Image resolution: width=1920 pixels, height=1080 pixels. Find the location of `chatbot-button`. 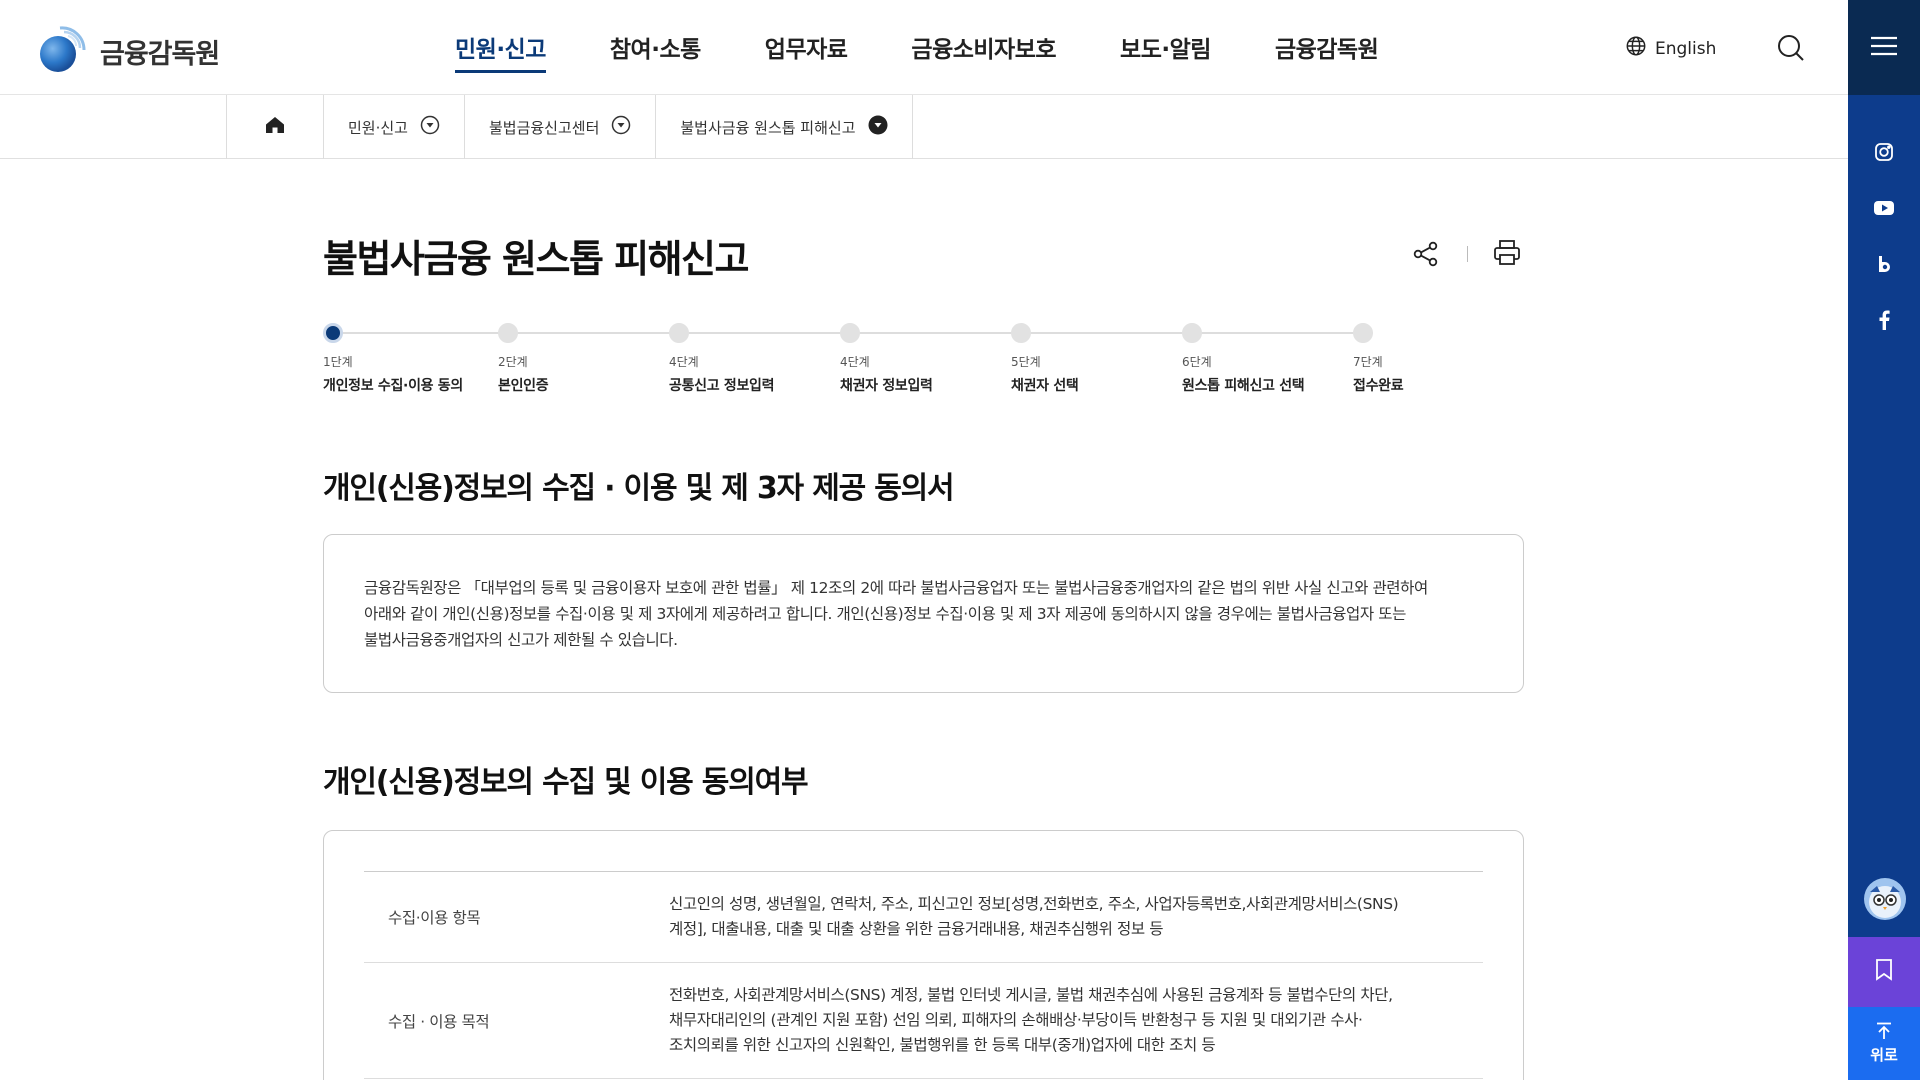

chatbot-button is located at coordinates (1885, 899).